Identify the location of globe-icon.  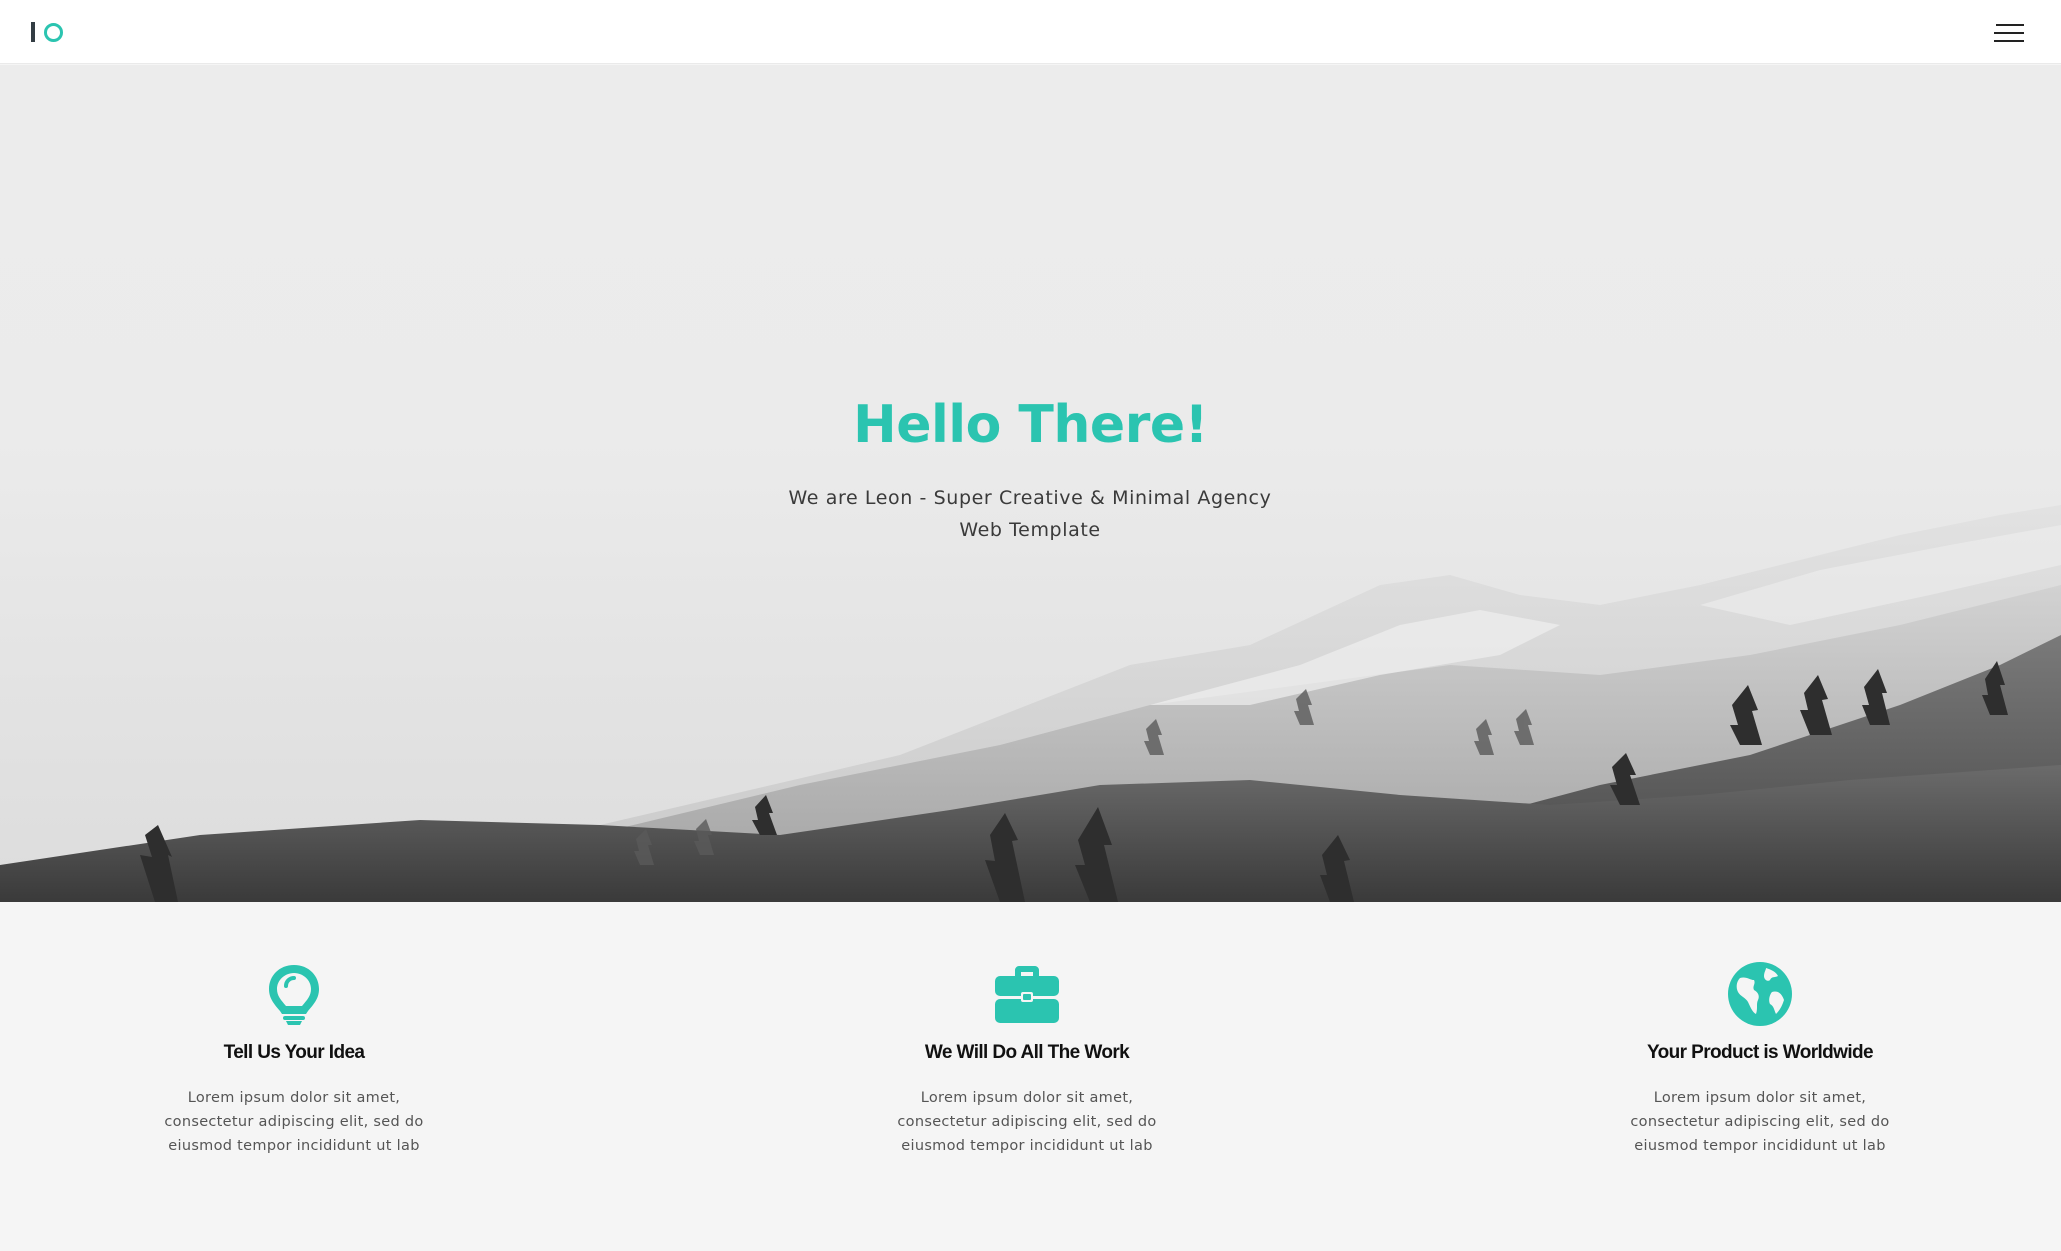
(1760, 994).